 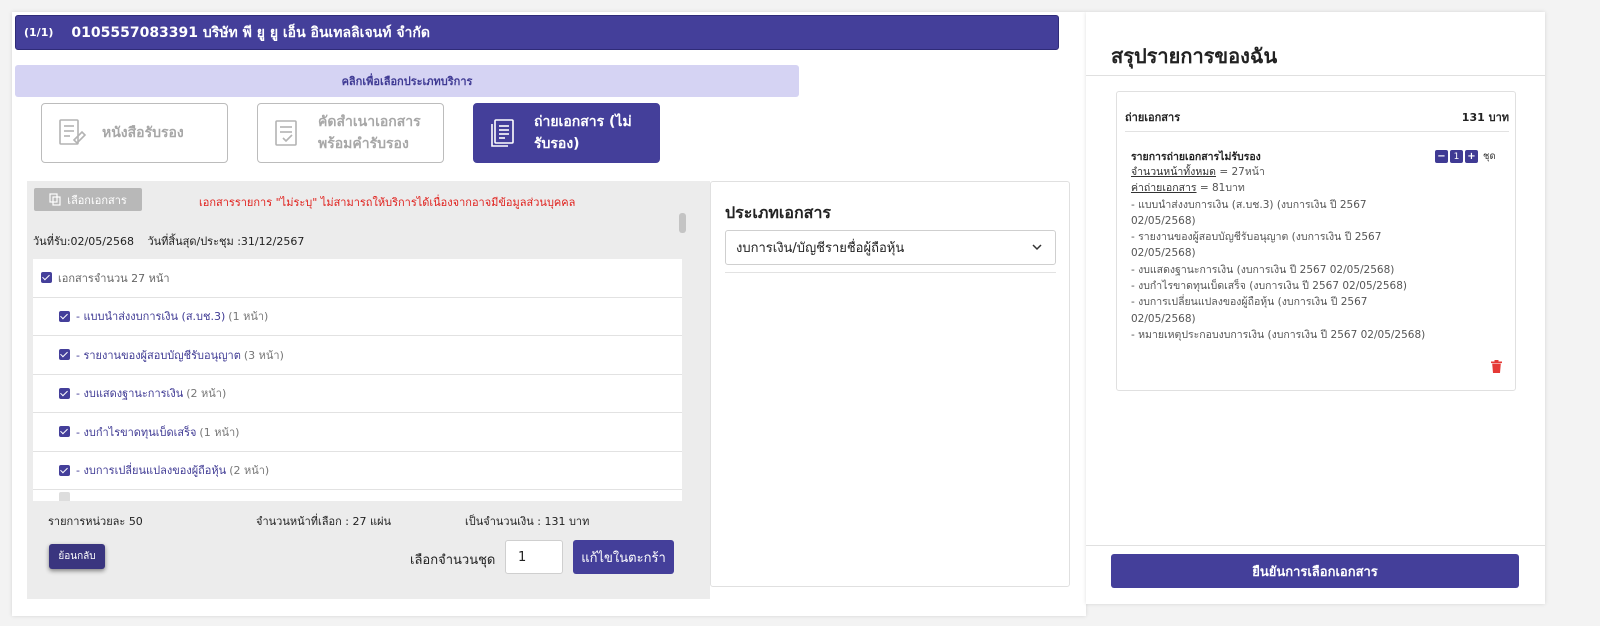 I want to click on document-name: - รายงานของผู้สอบบัญชีรับอนุญาต, so click(x=158, y=355).